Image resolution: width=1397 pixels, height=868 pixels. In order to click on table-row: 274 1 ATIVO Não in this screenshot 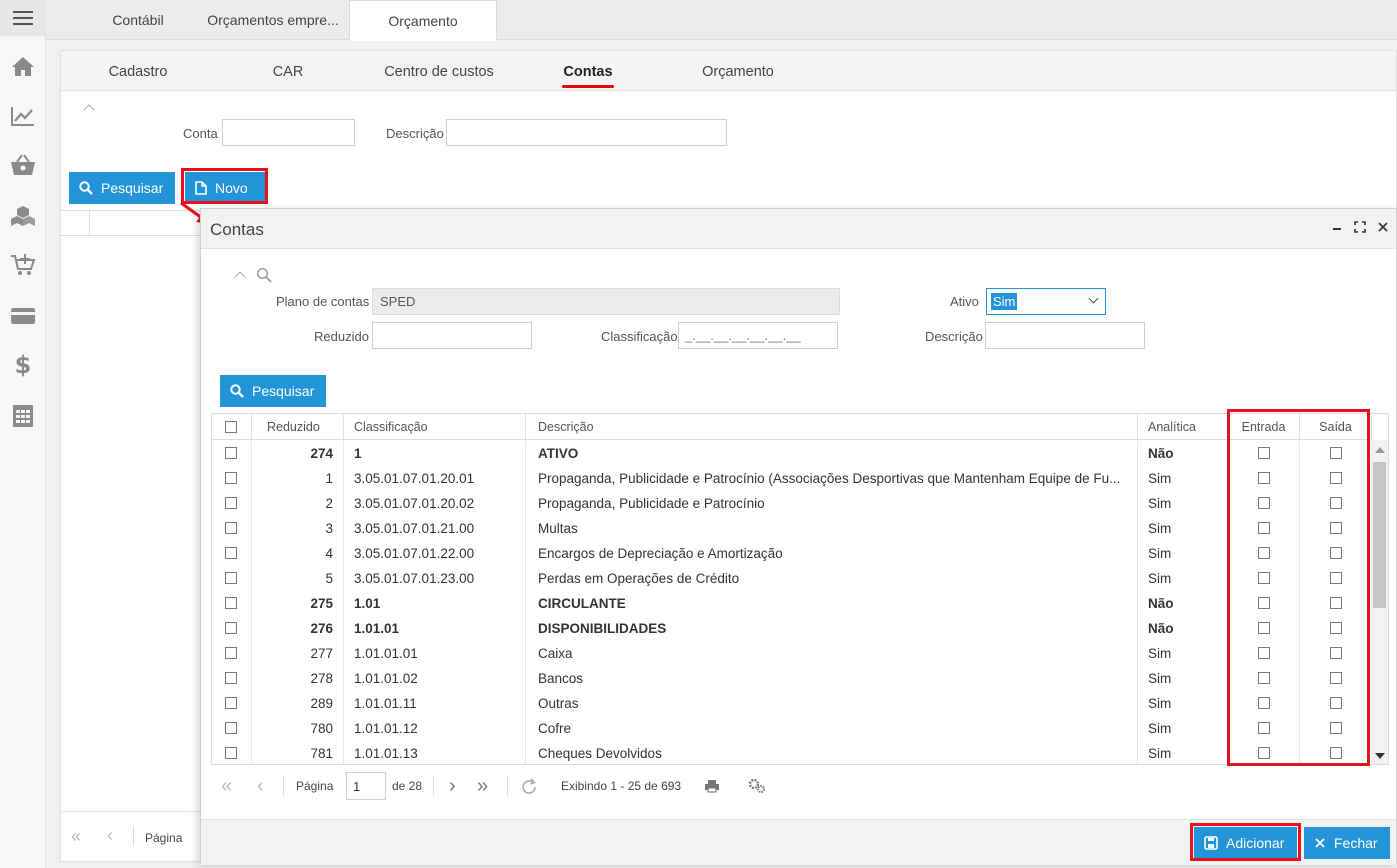, I will do `click(792, 453)`.